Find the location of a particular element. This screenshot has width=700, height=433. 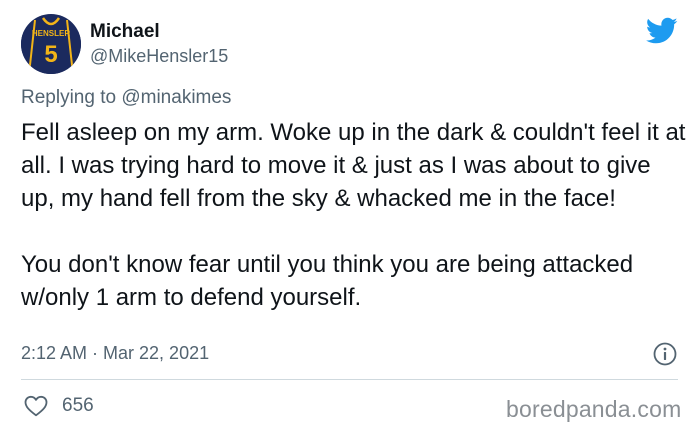

author-display-name: Michael is located at coordinates (125, 32).